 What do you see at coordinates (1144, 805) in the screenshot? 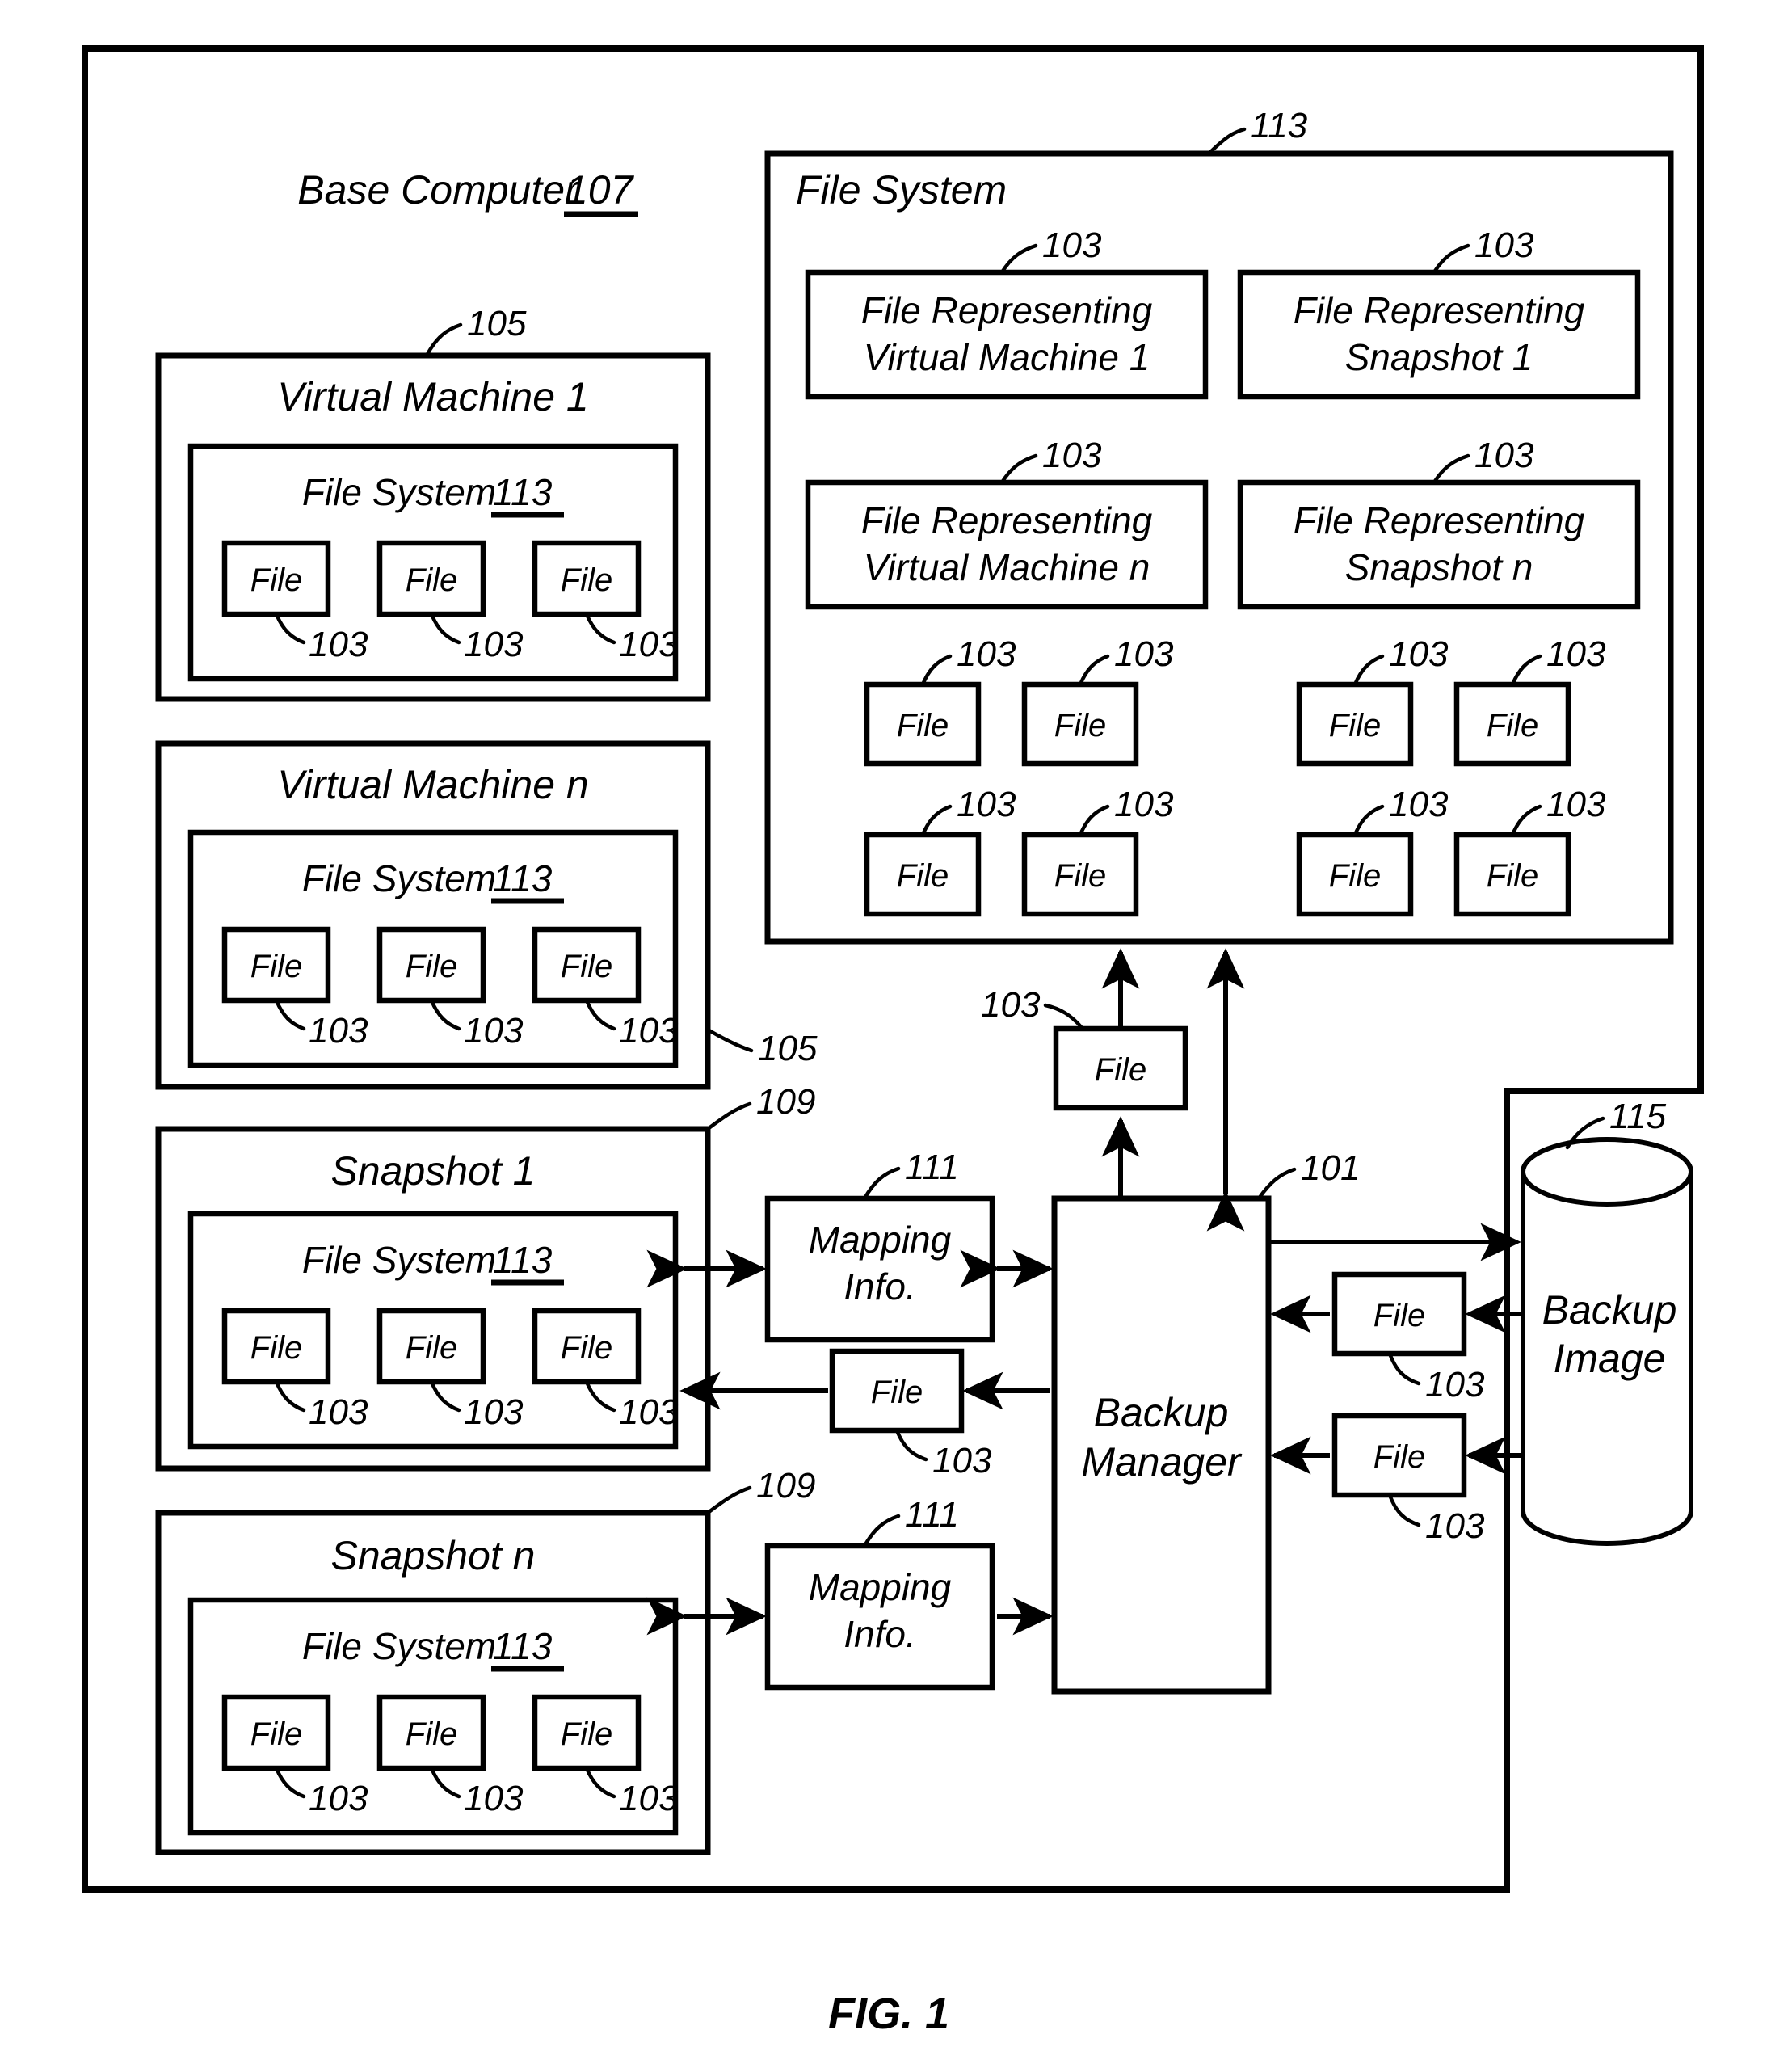
I see `host-file-grid-item-6-ref: 103` at bounding box center [1144, 805].